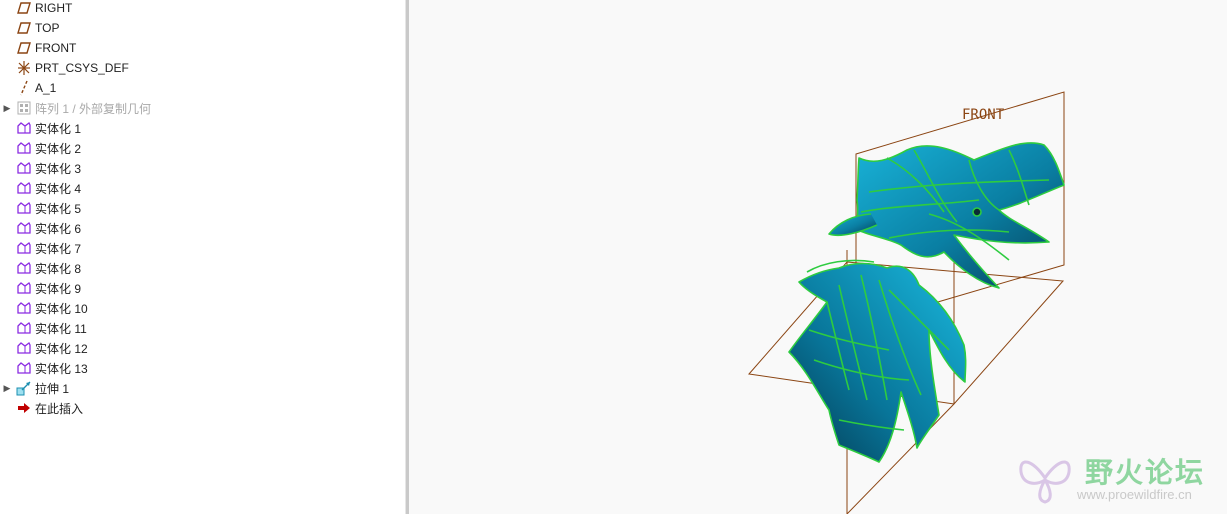 This screenshot has height=514, width=1227. I want to click on datum-axis-icon, so click(24, 88).